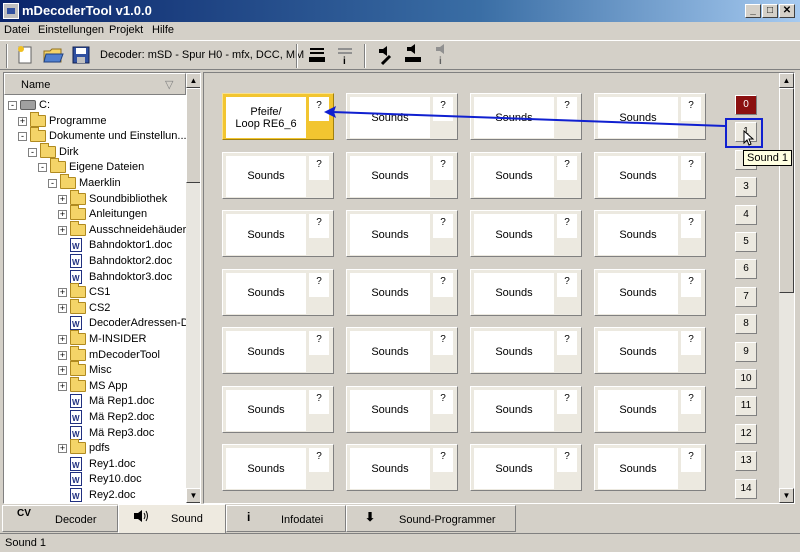 The width and height of the screenshot is (800, 552). I want to click on tree-header: Name ▽, so click(95, 84).